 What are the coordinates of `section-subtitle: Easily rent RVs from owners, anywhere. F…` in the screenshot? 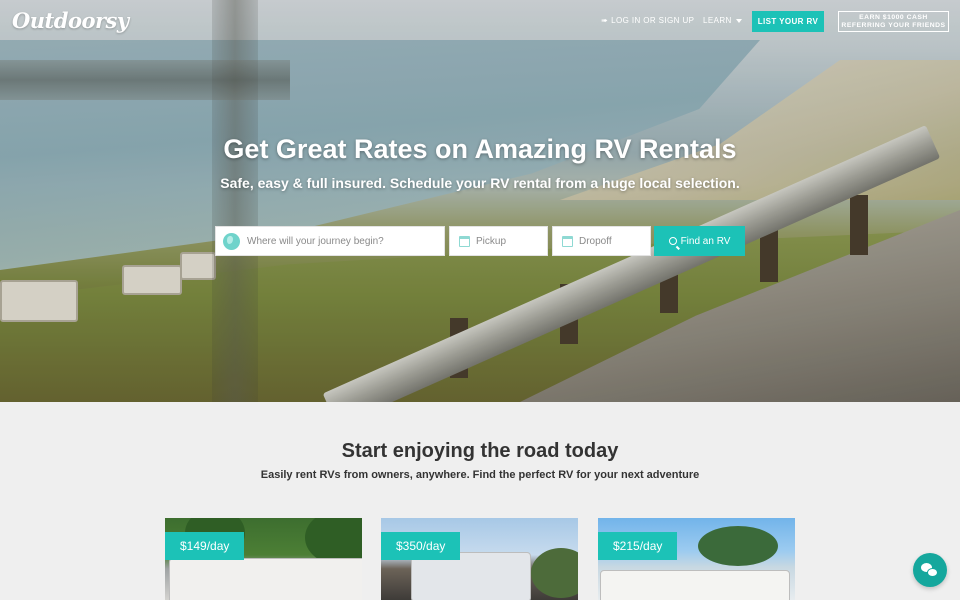 It's located at (480, 475).